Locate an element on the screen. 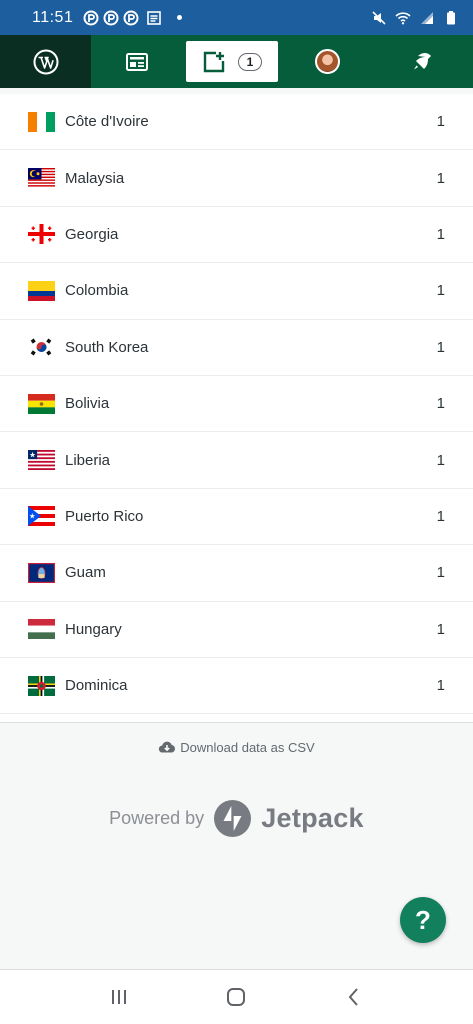 The width and height of the screenshot is (473, 1024). flag-south-korea-icon is located at coordinates (41, 347).